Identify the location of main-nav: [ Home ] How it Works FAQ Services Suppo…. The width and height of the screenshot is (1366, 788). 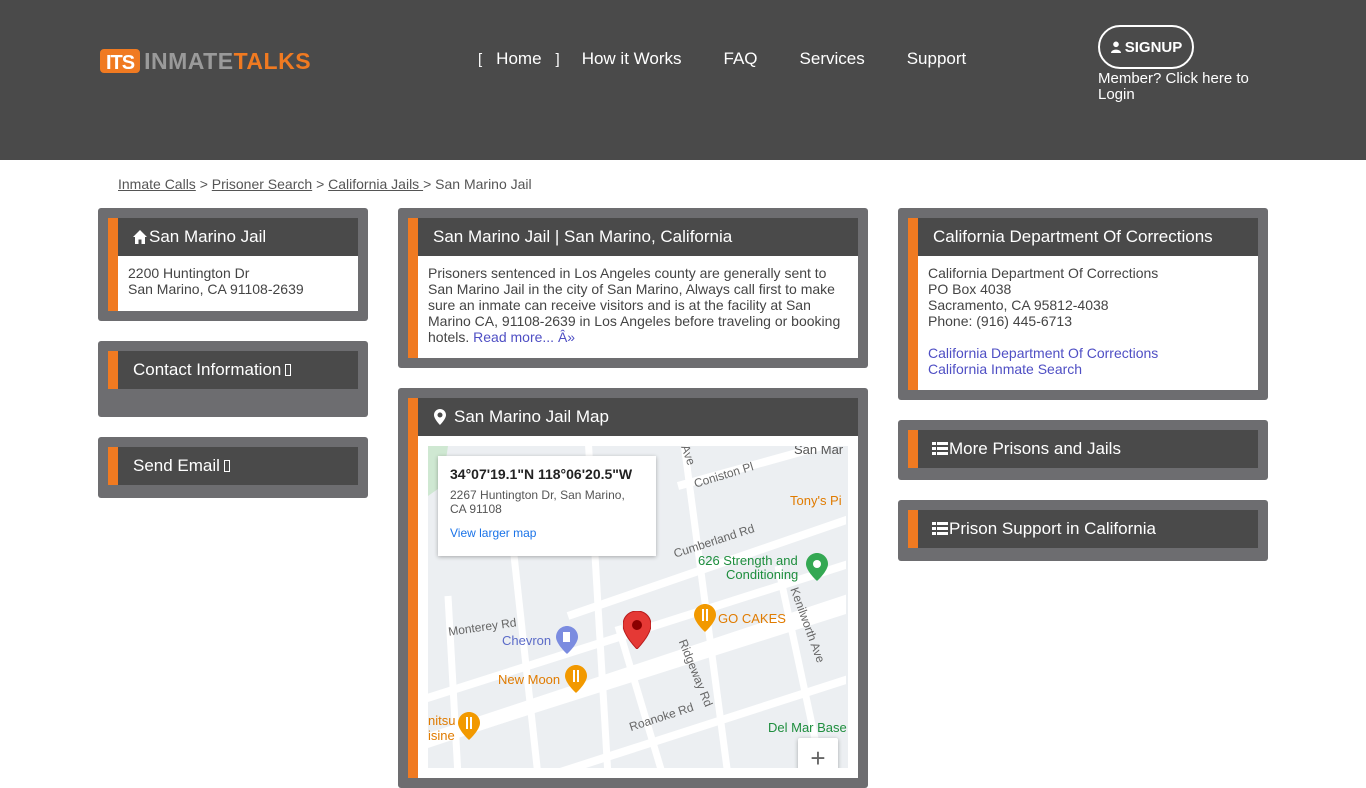
(722, 59).